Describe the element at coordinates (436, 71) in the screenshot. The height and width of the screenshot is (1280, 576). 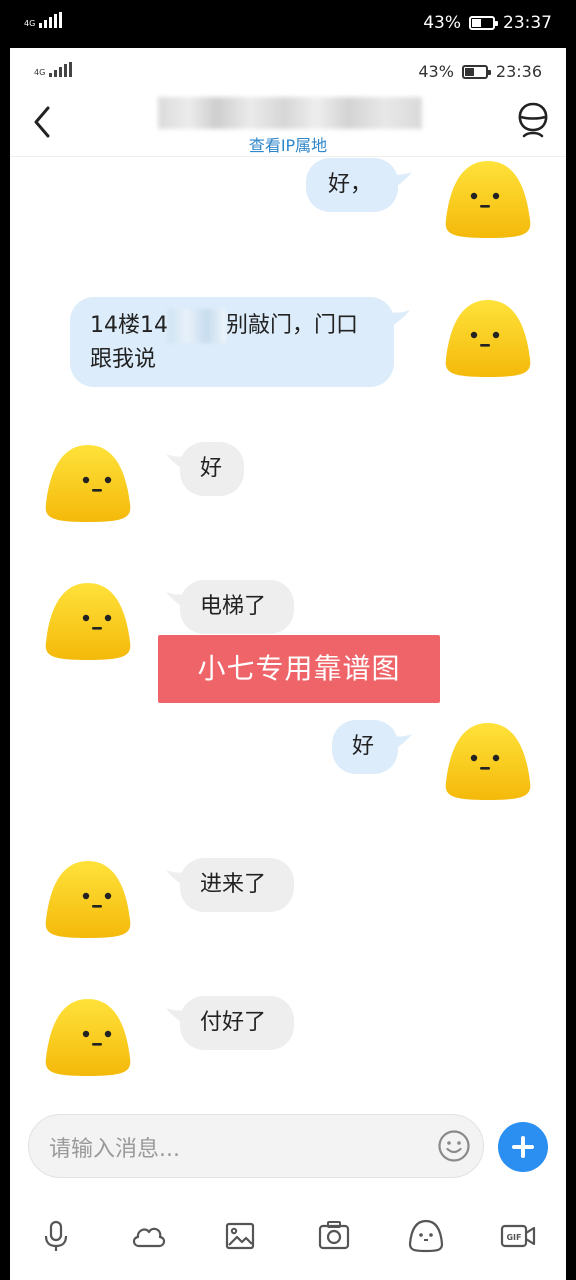
I see `inner-battery-percent: 43%` at that location.